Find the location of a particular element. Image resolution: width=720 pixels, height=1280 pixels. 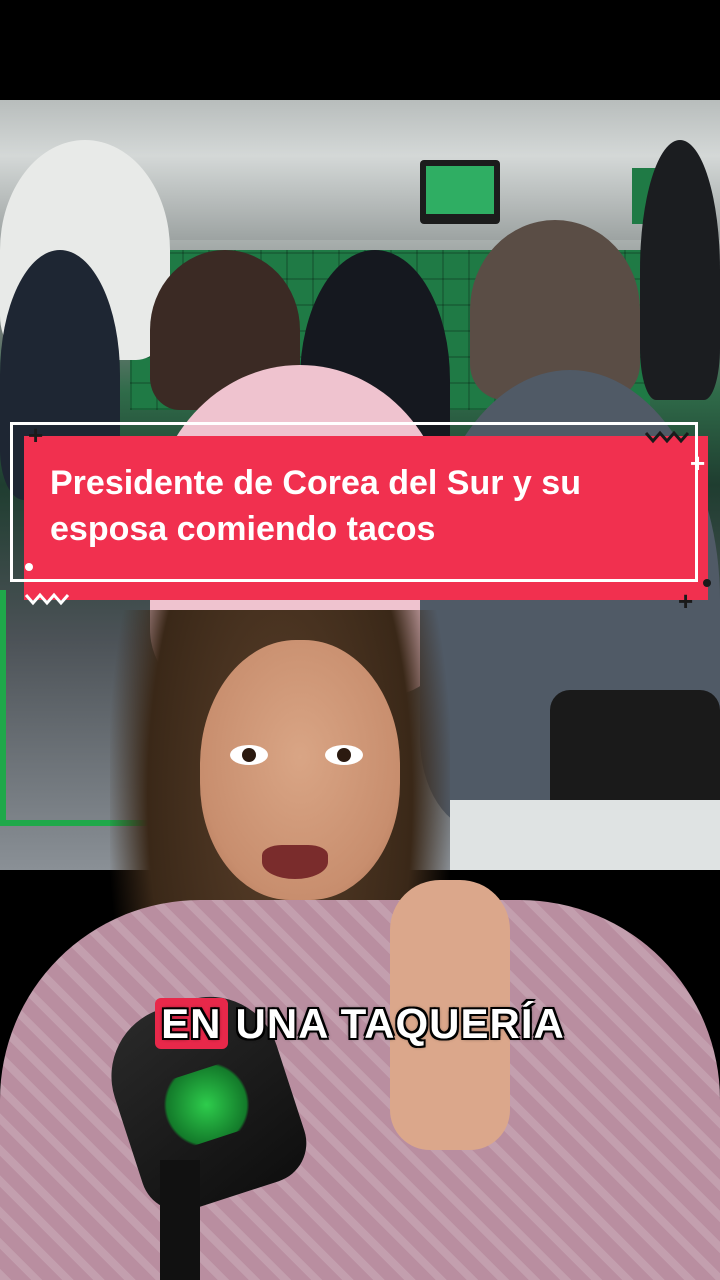

waiter-person is located at coordinates (680, 270).